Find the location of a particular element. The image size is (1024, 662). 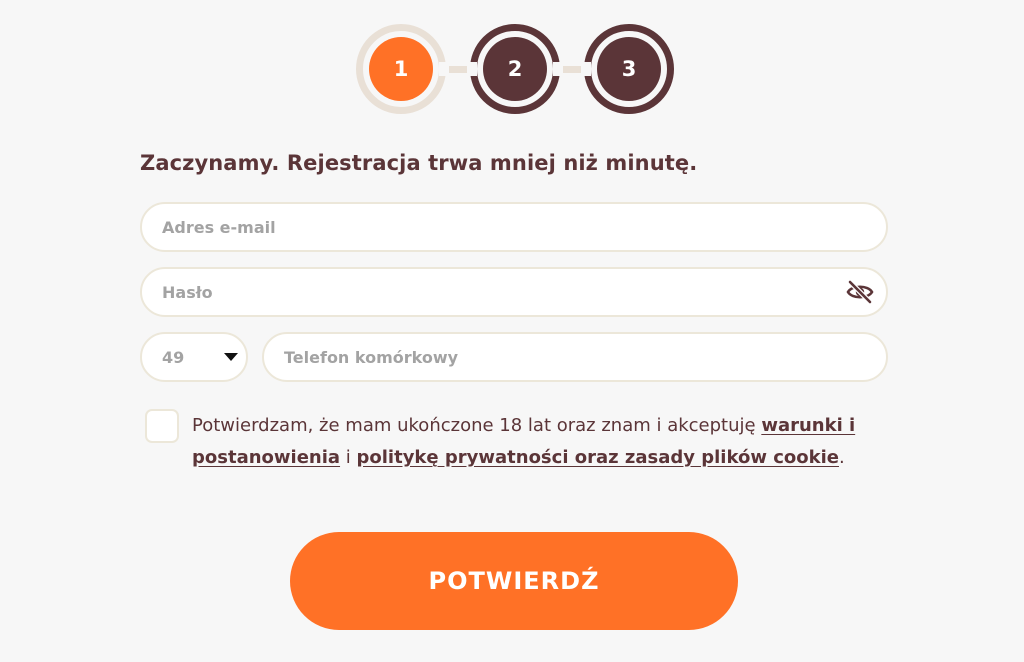

step-1: 1 is located at coordinates (402, 69).